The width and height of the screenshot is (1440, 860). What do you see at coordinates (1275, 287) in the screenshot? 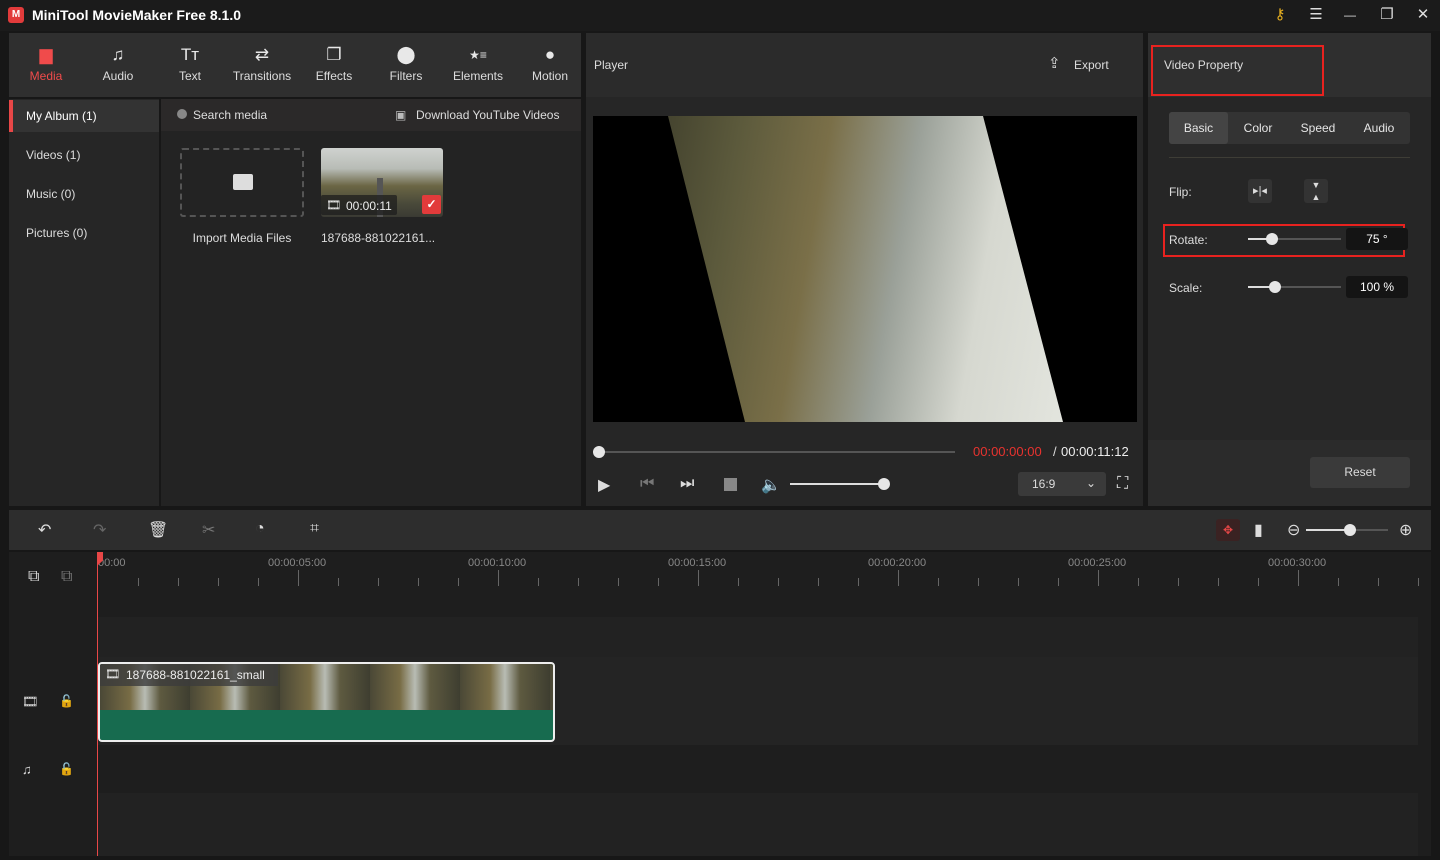
I see `scale-knob` at bounding box center [1275, 287].